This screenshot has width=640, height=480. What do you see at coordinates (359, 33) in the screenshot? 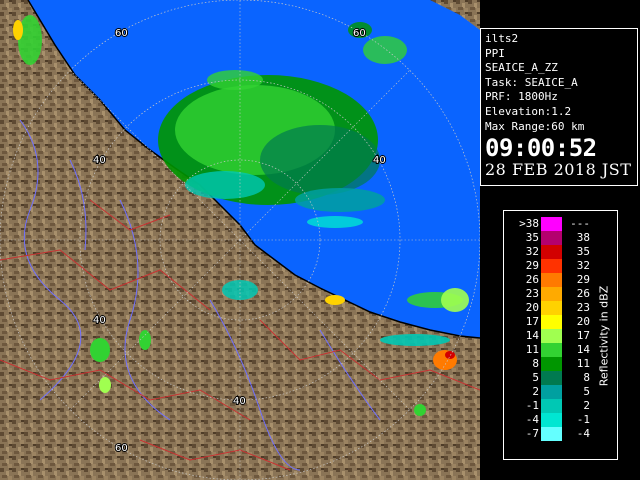
I see `ring-label-60-north: 60` at bounding box center [359, 33].